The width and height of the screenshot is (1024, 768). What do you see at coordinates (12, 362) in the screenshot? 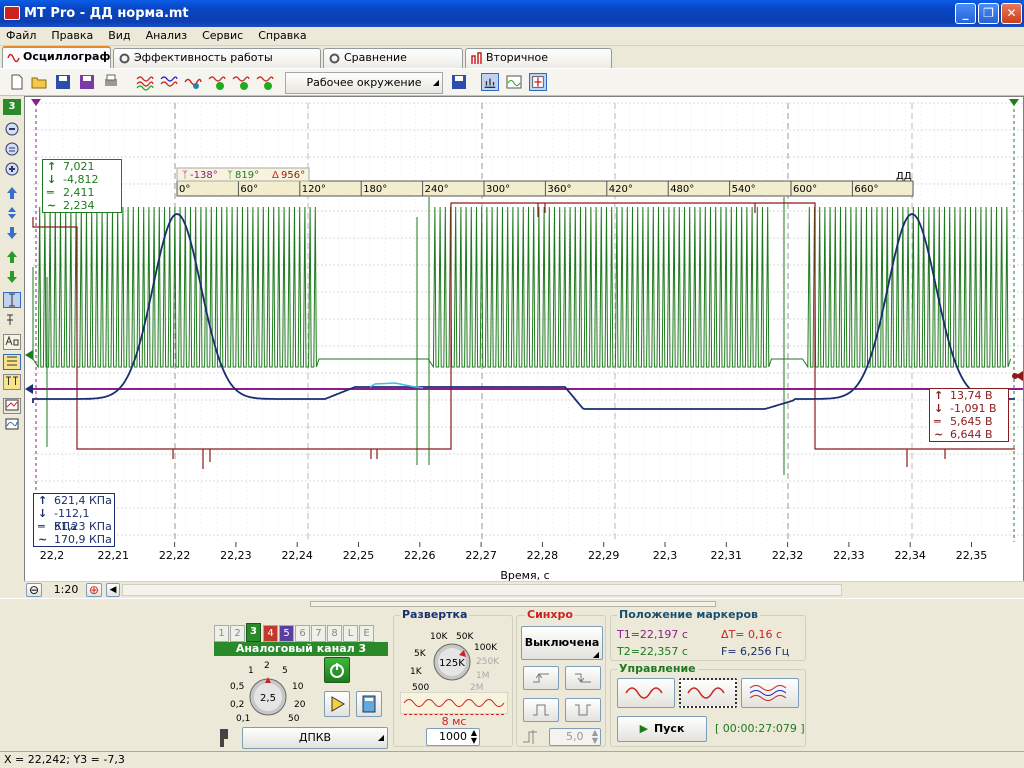
I see `markers-table-icon` at bounding box center [12, 362].